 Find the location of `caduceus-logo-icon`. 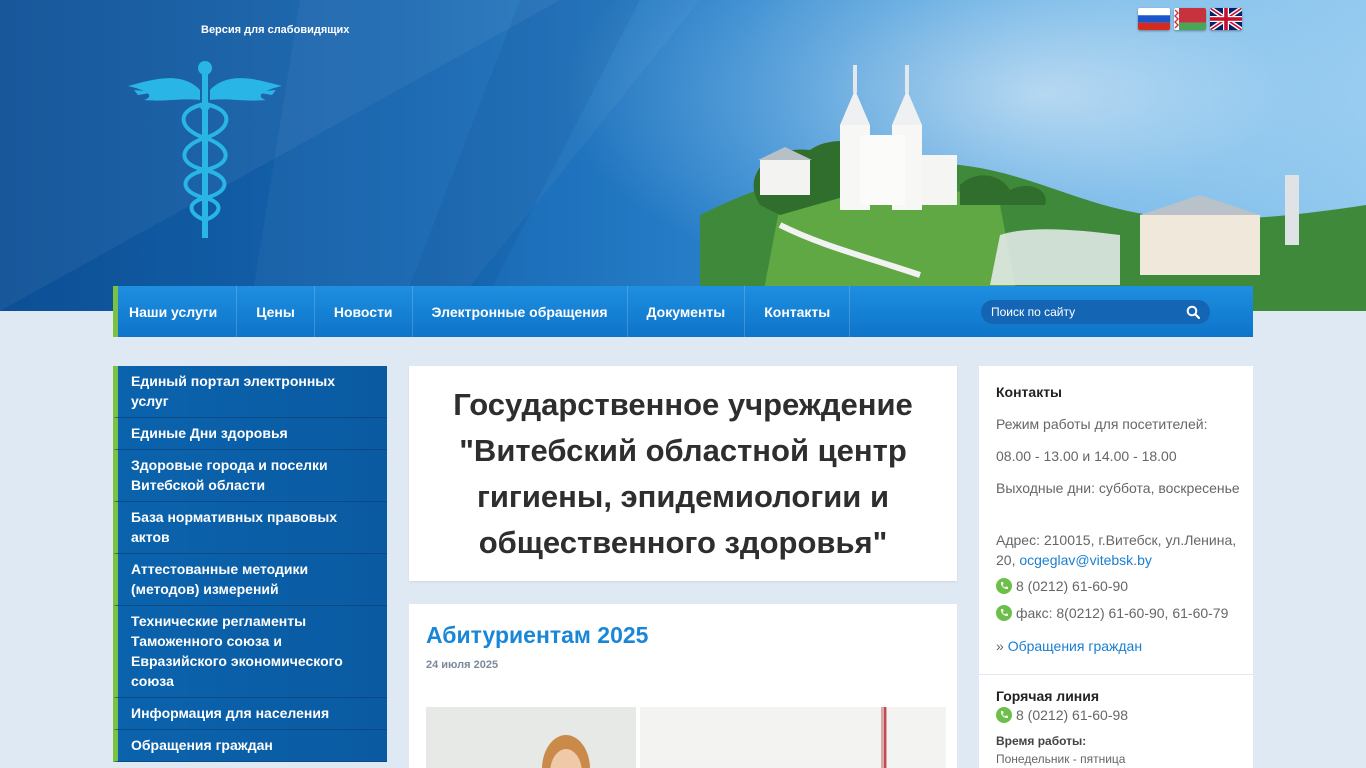

caduceus-logo-icon is located at coordinates (205, 150).